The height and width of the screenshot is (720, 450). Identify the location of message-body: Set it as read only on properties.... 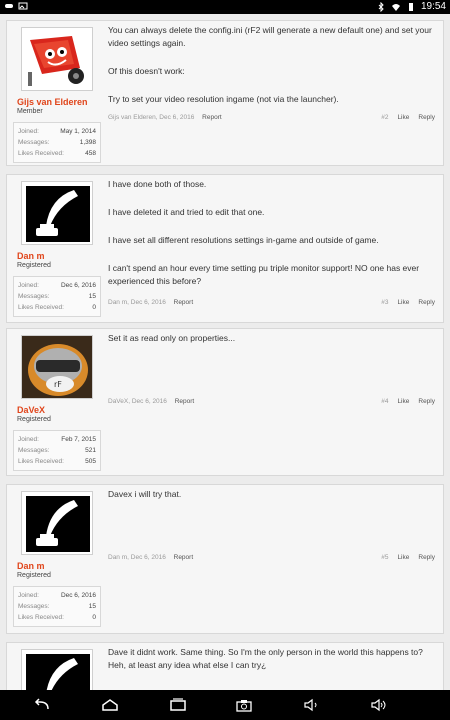
(271, 344).